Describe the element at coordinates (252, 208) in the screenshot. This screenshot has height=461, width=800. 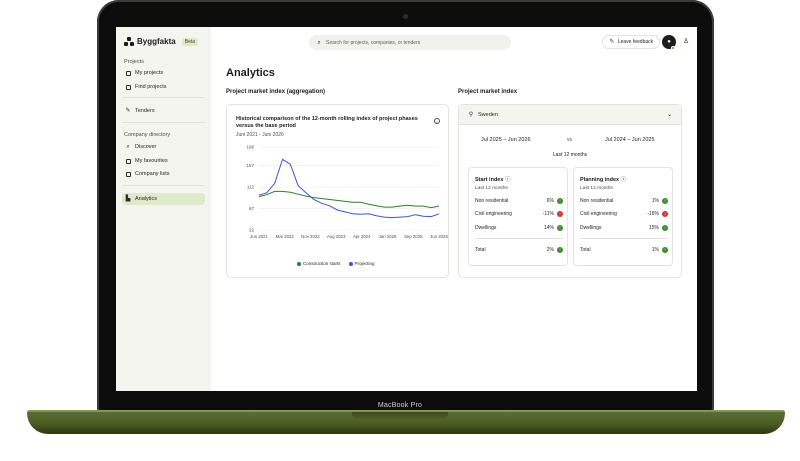
I see `y-tick-label: 67` at that location.